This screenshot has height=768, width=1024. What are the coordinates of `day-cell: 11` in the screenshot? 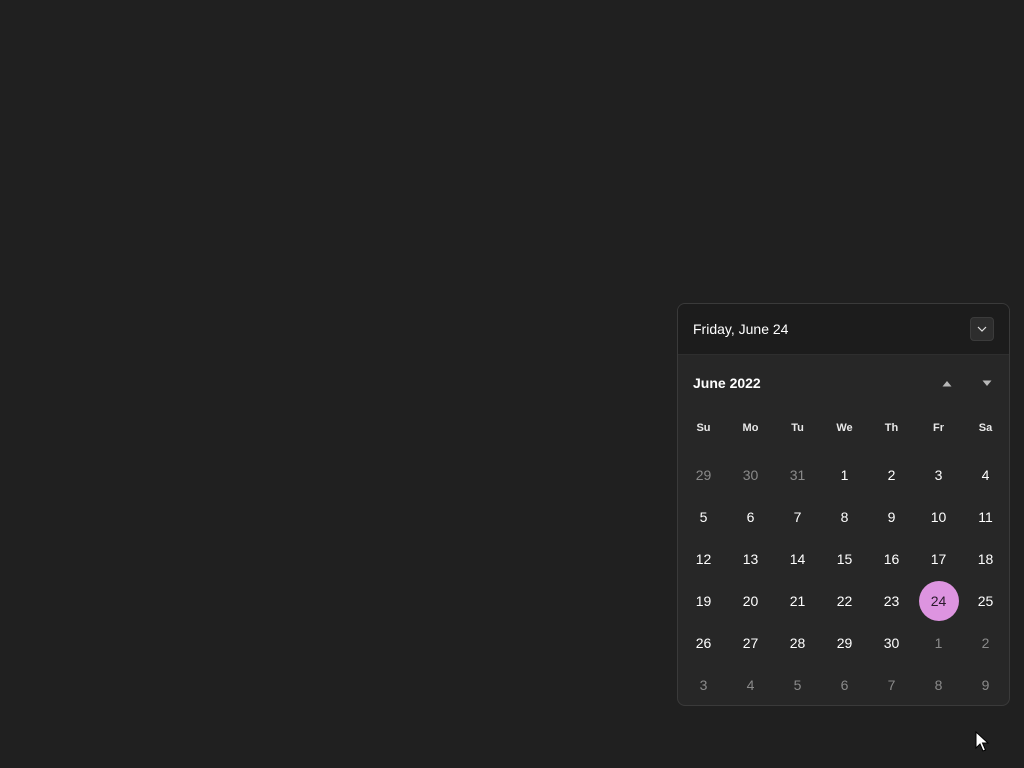 It's located at (985, 517).